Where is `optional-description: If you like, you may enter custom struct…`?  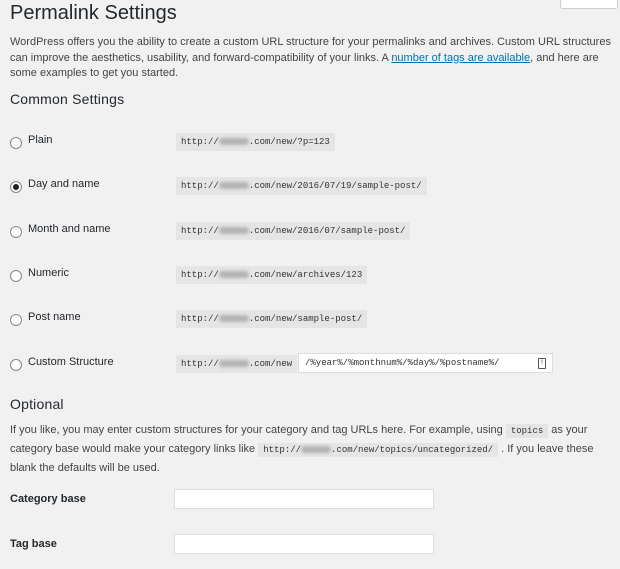 optional-description: If you like, you may enter custom struct… is located at coordinates (302, 449).